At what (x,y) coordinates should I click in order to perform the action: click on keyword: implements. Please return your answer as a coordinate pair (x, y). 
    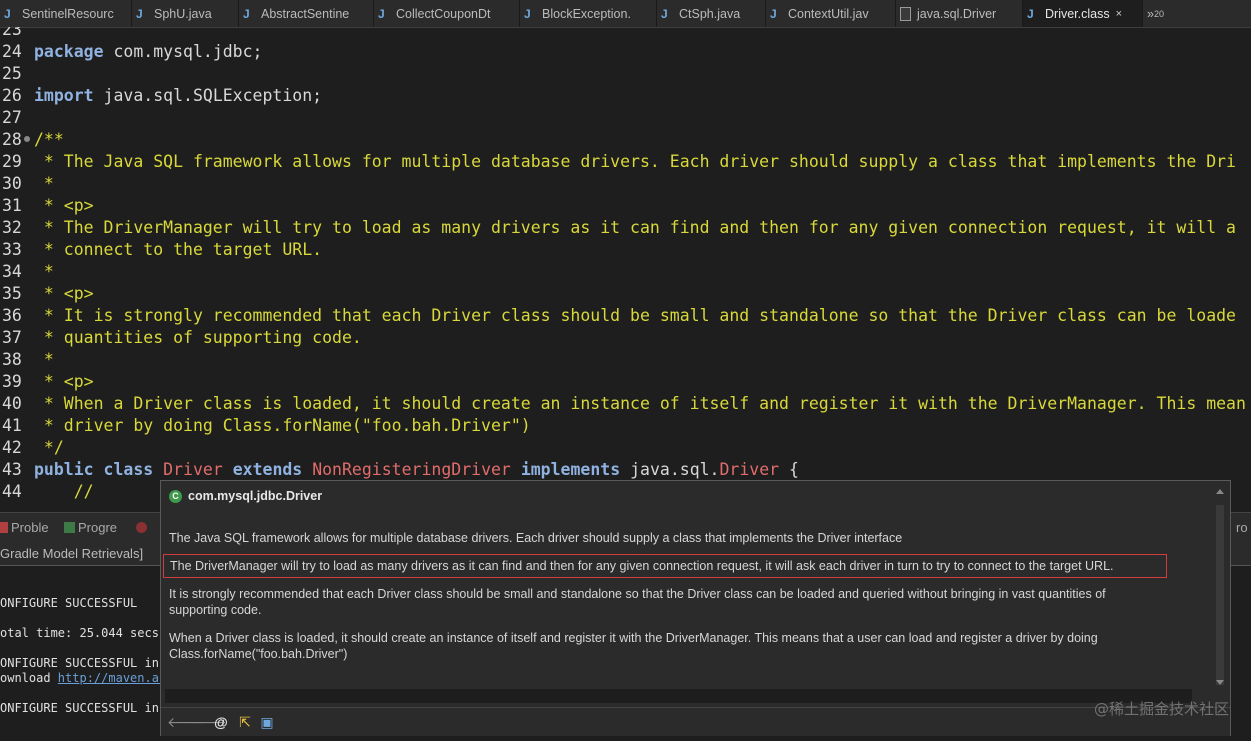
    Looking at the image, I should click on (570, 469).